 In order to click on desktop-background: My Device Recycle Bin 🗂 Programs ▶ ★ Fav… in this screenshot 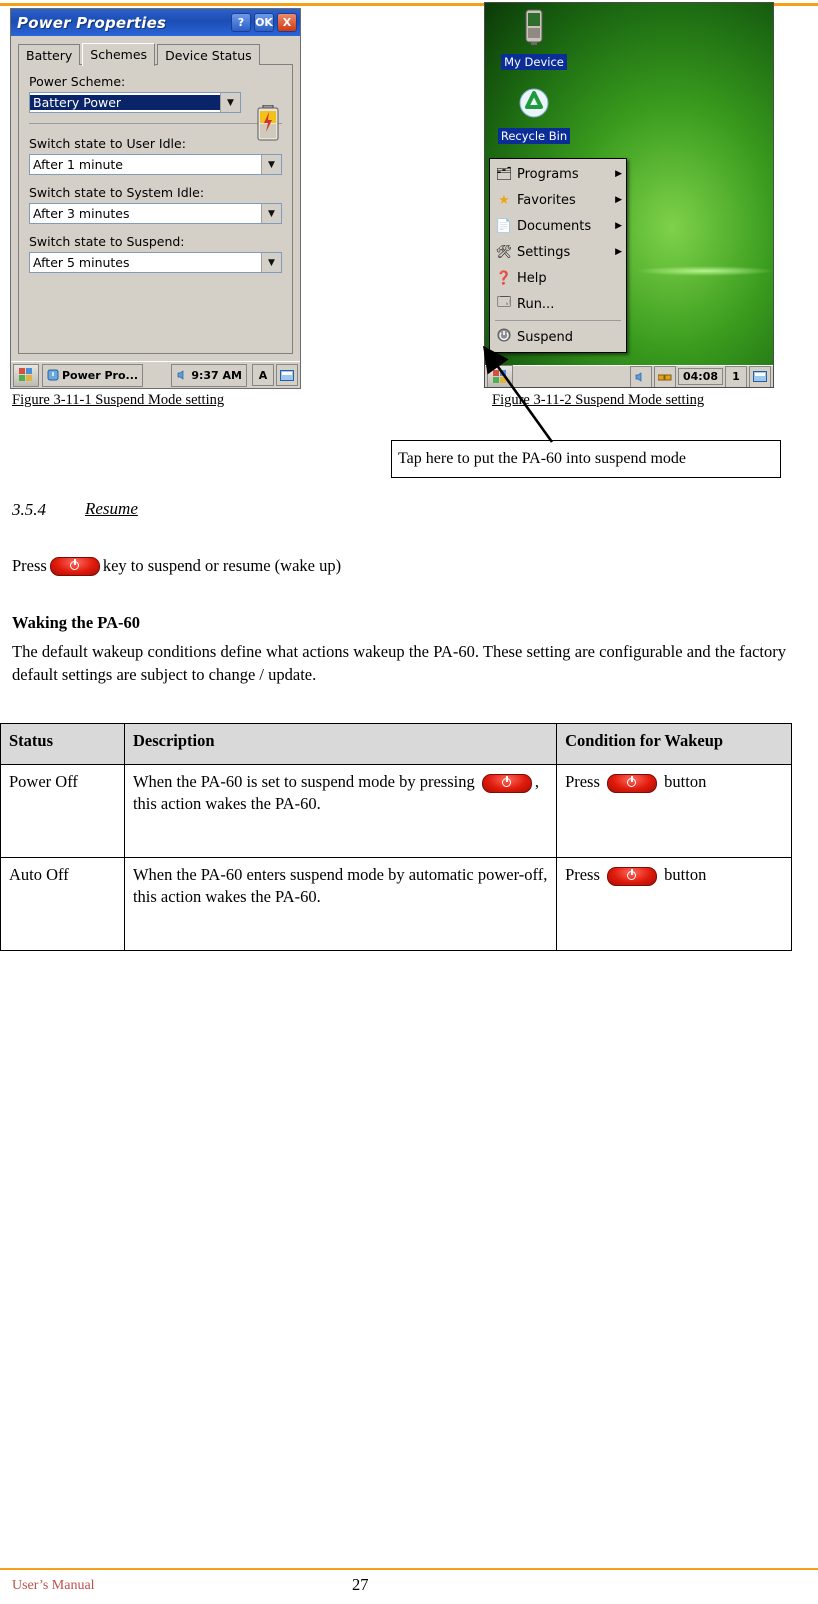, I will do `click(629, 184)`.